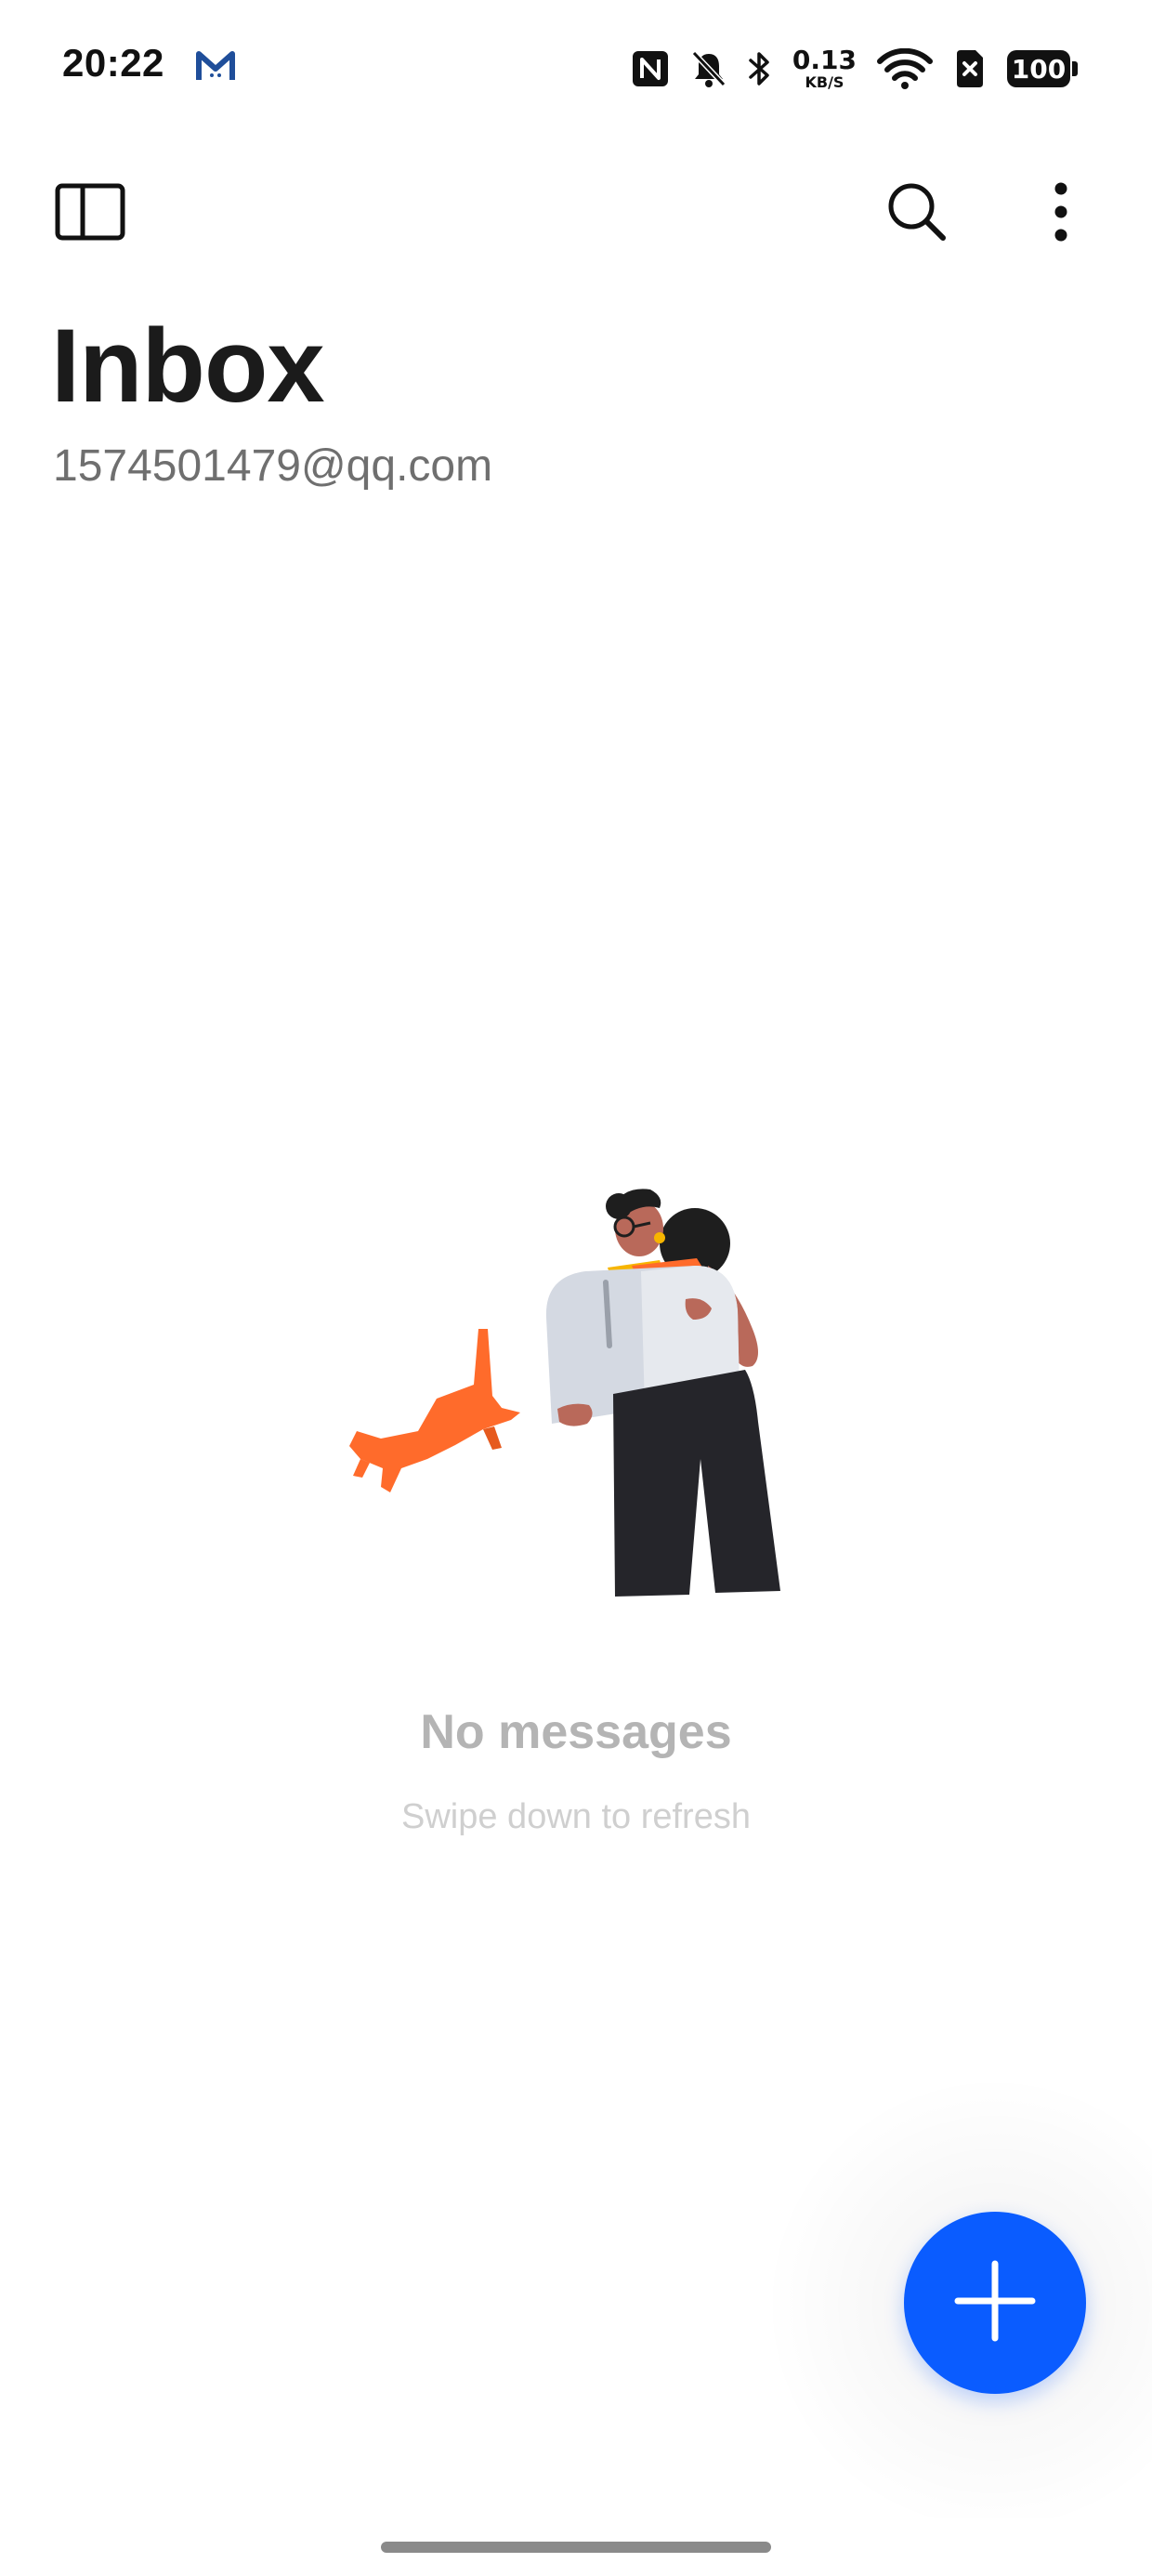  I want to click on bluetooth-icon, so click(760, 68).